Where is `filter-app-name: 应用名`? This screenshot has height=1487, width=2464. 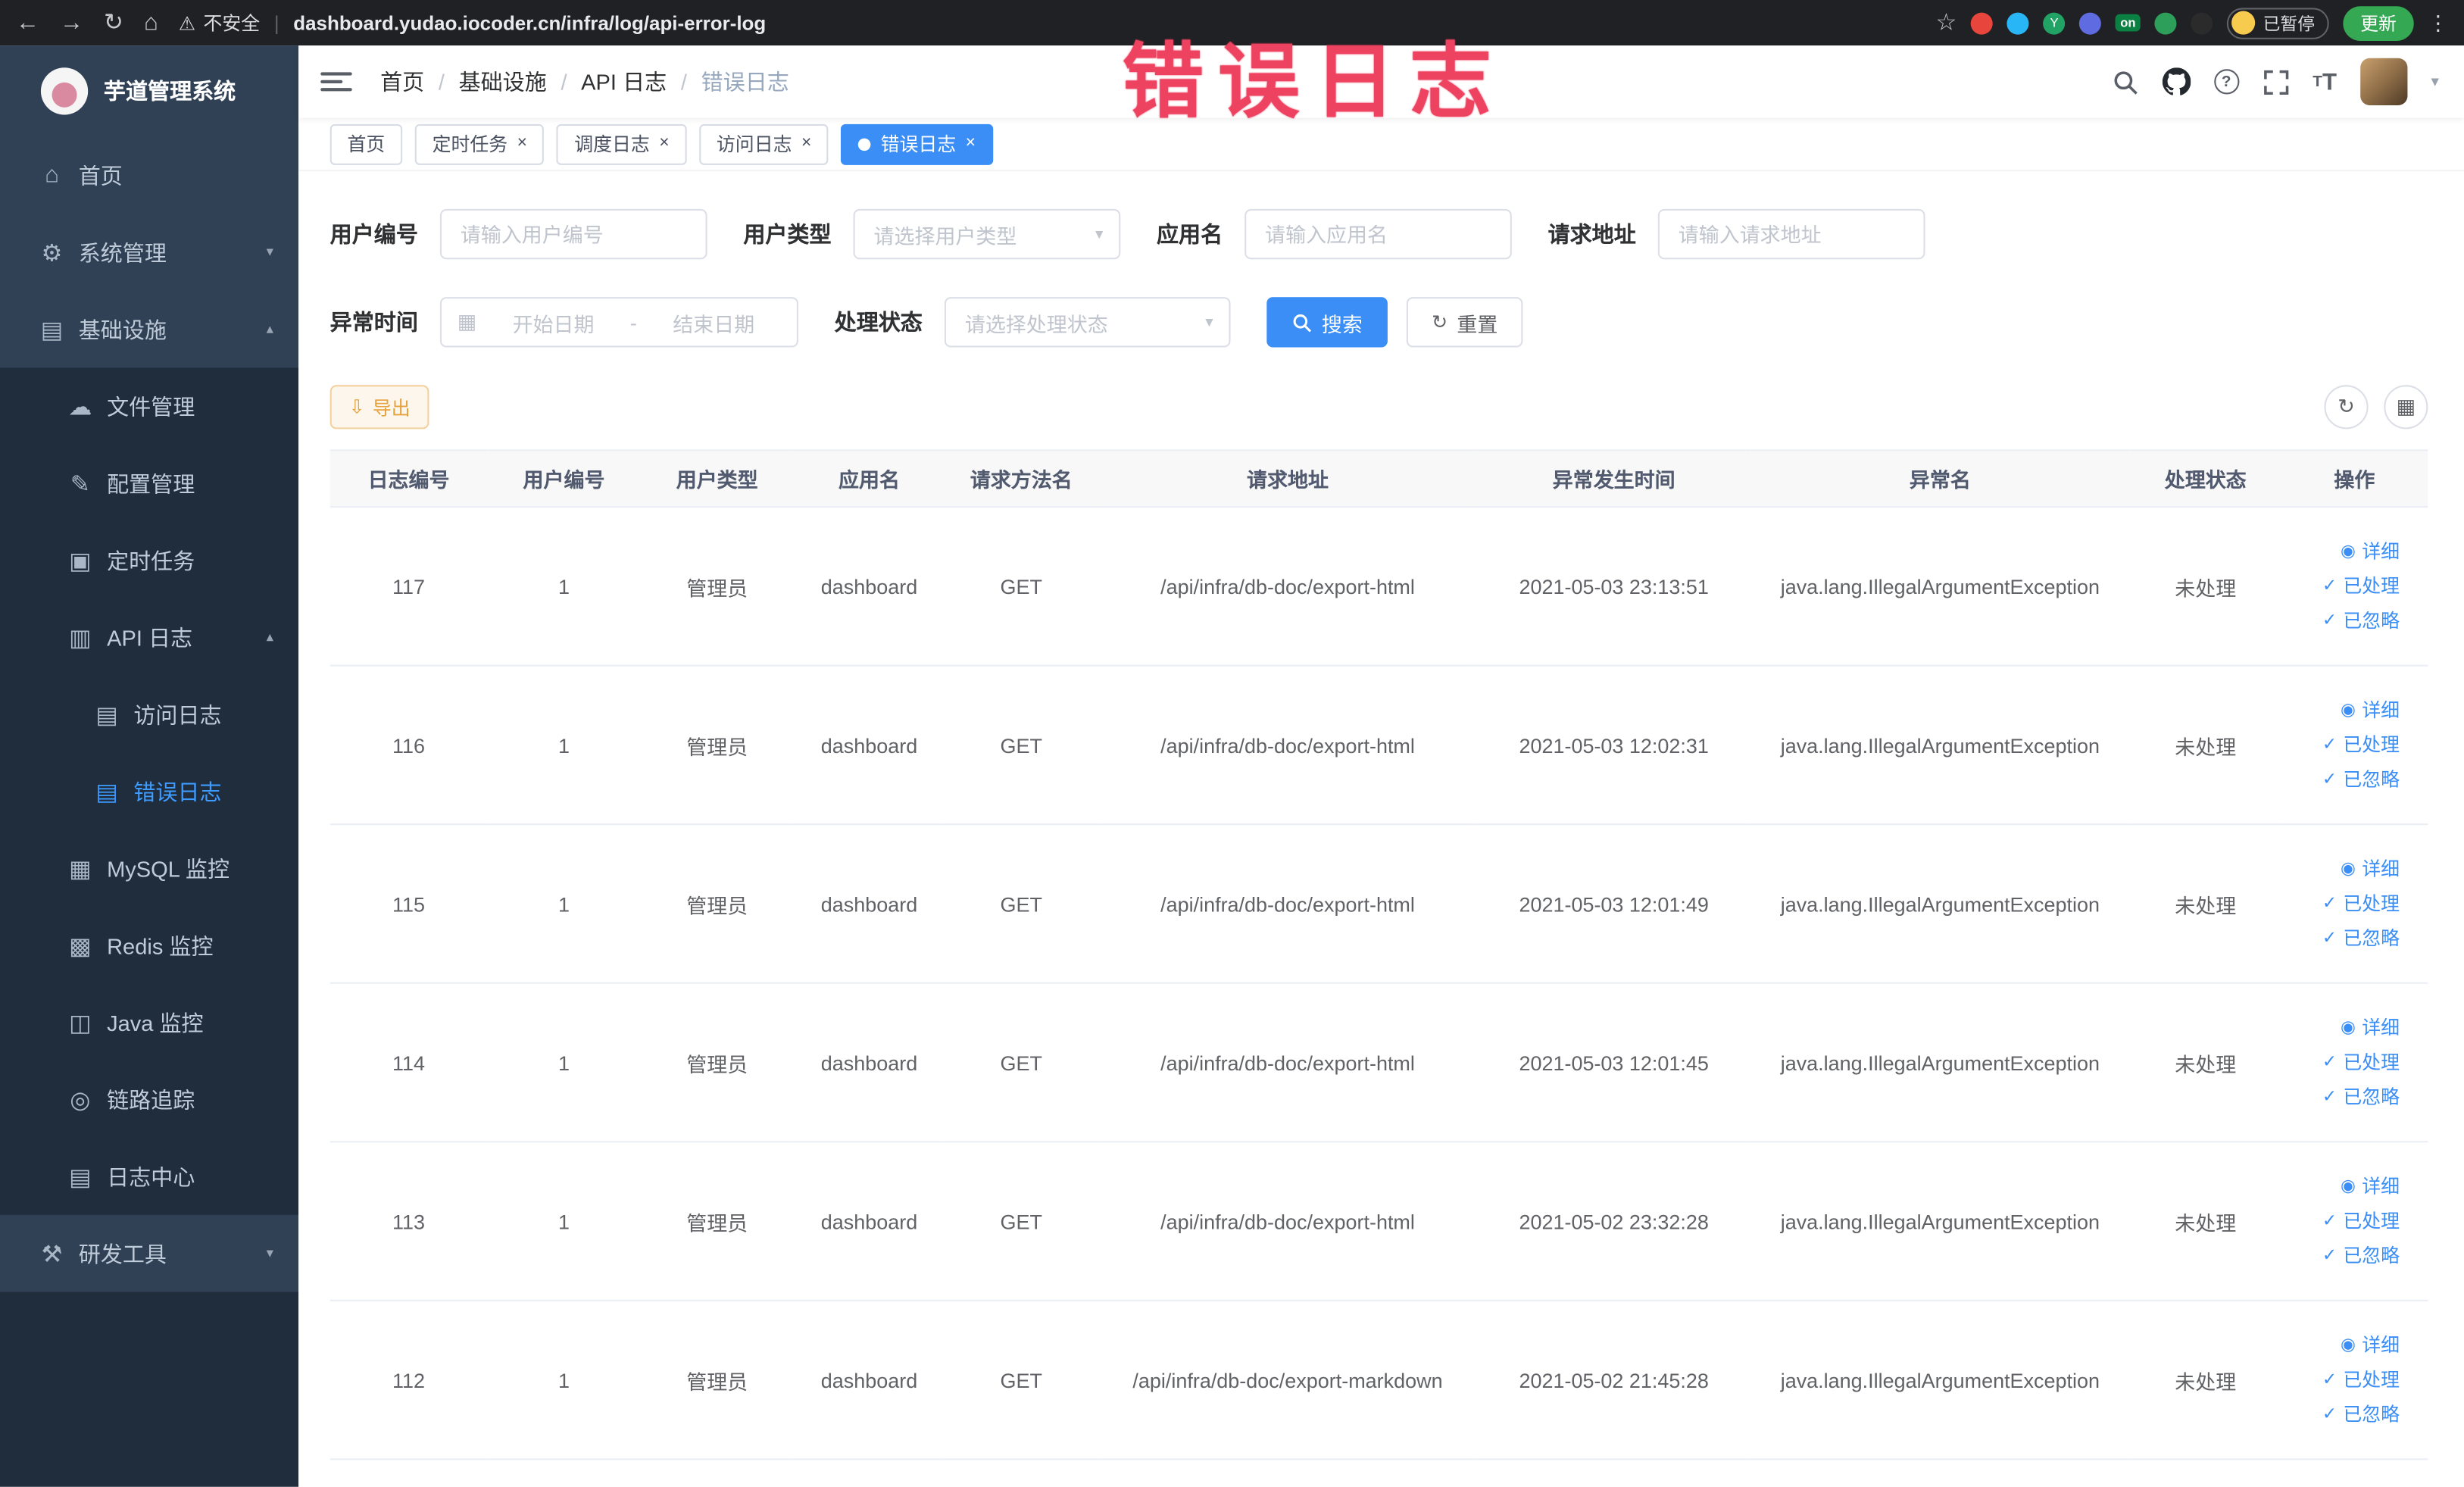
filter-app-name: 应用名 is located at coordinates (1334, 234).